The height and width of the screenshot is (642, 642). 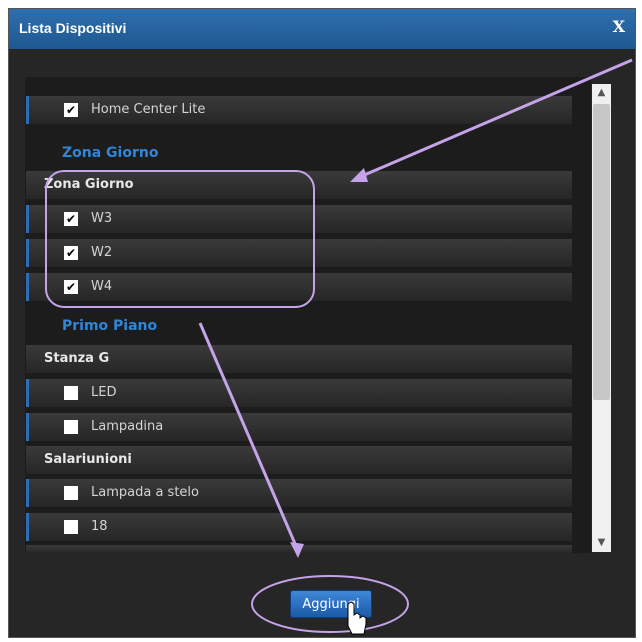 I want to click on room-label: Zona Giorno, so click(x=89, y=184).